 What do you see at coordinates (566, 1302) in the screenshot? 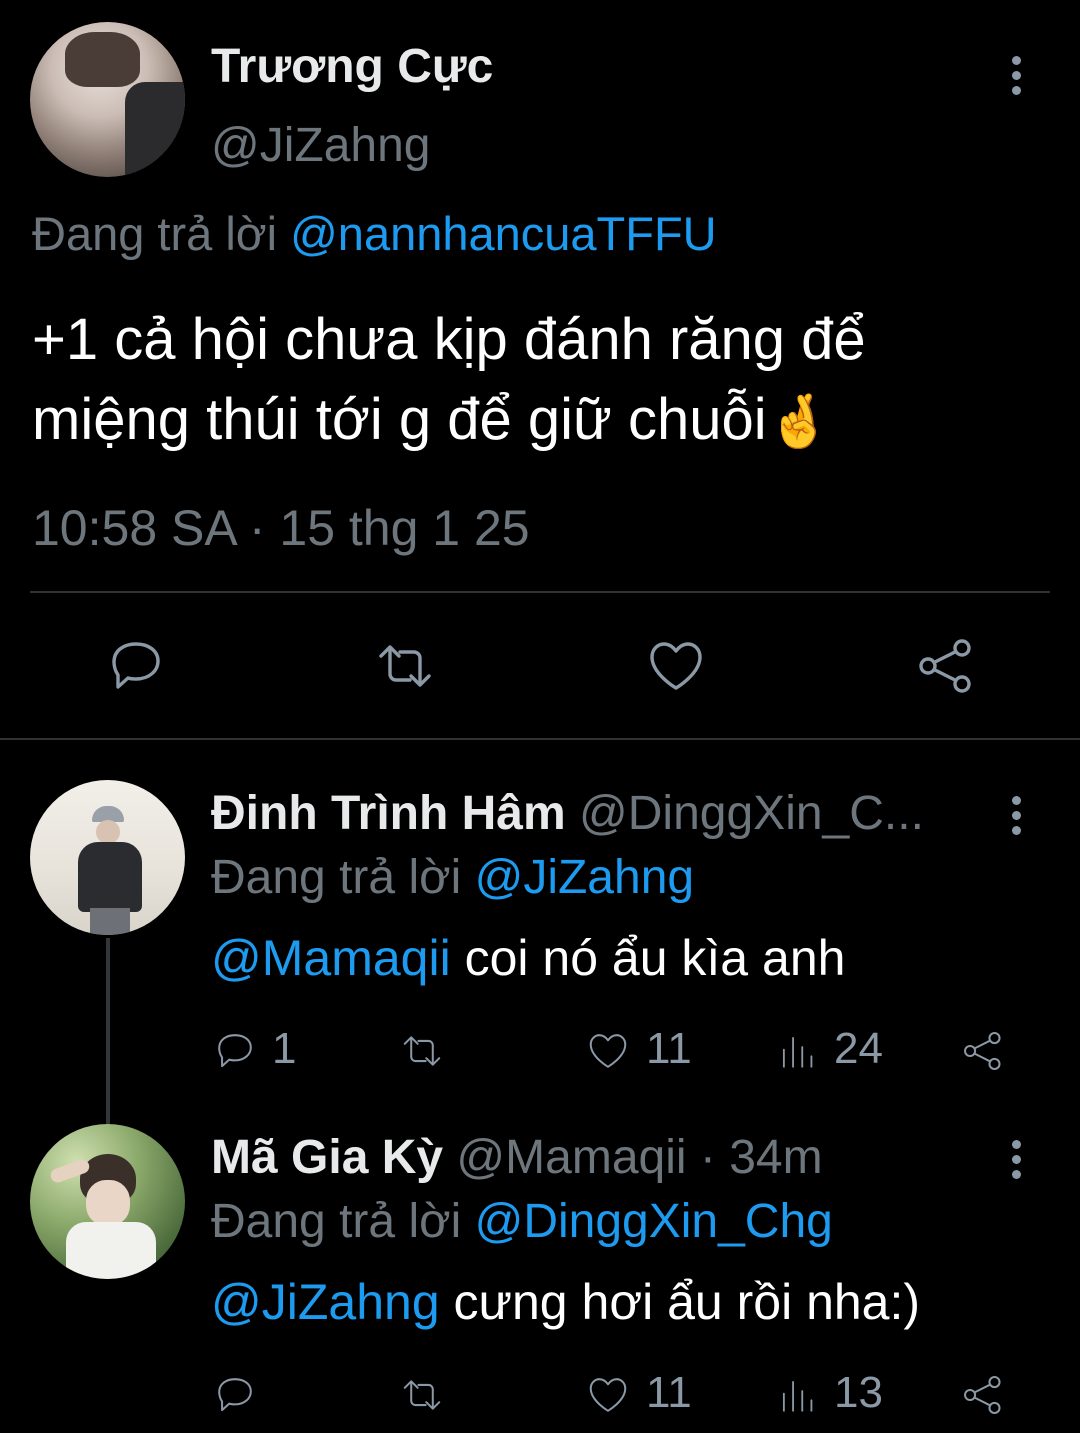
I see `reply-text: @JiZahng cưng hơi ẩu rồi nha:)` at bounding box center [566, 1302].